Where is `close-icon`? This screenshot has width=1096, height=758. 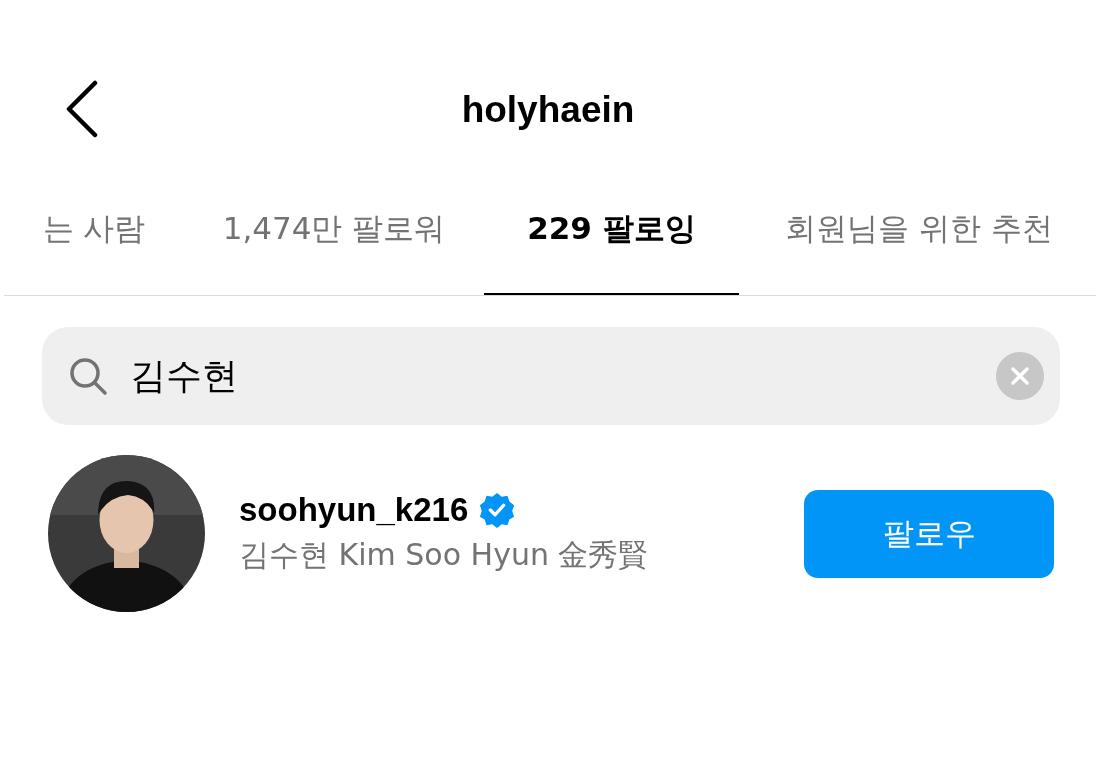
close-icon is located at coordinates (1020, 376).